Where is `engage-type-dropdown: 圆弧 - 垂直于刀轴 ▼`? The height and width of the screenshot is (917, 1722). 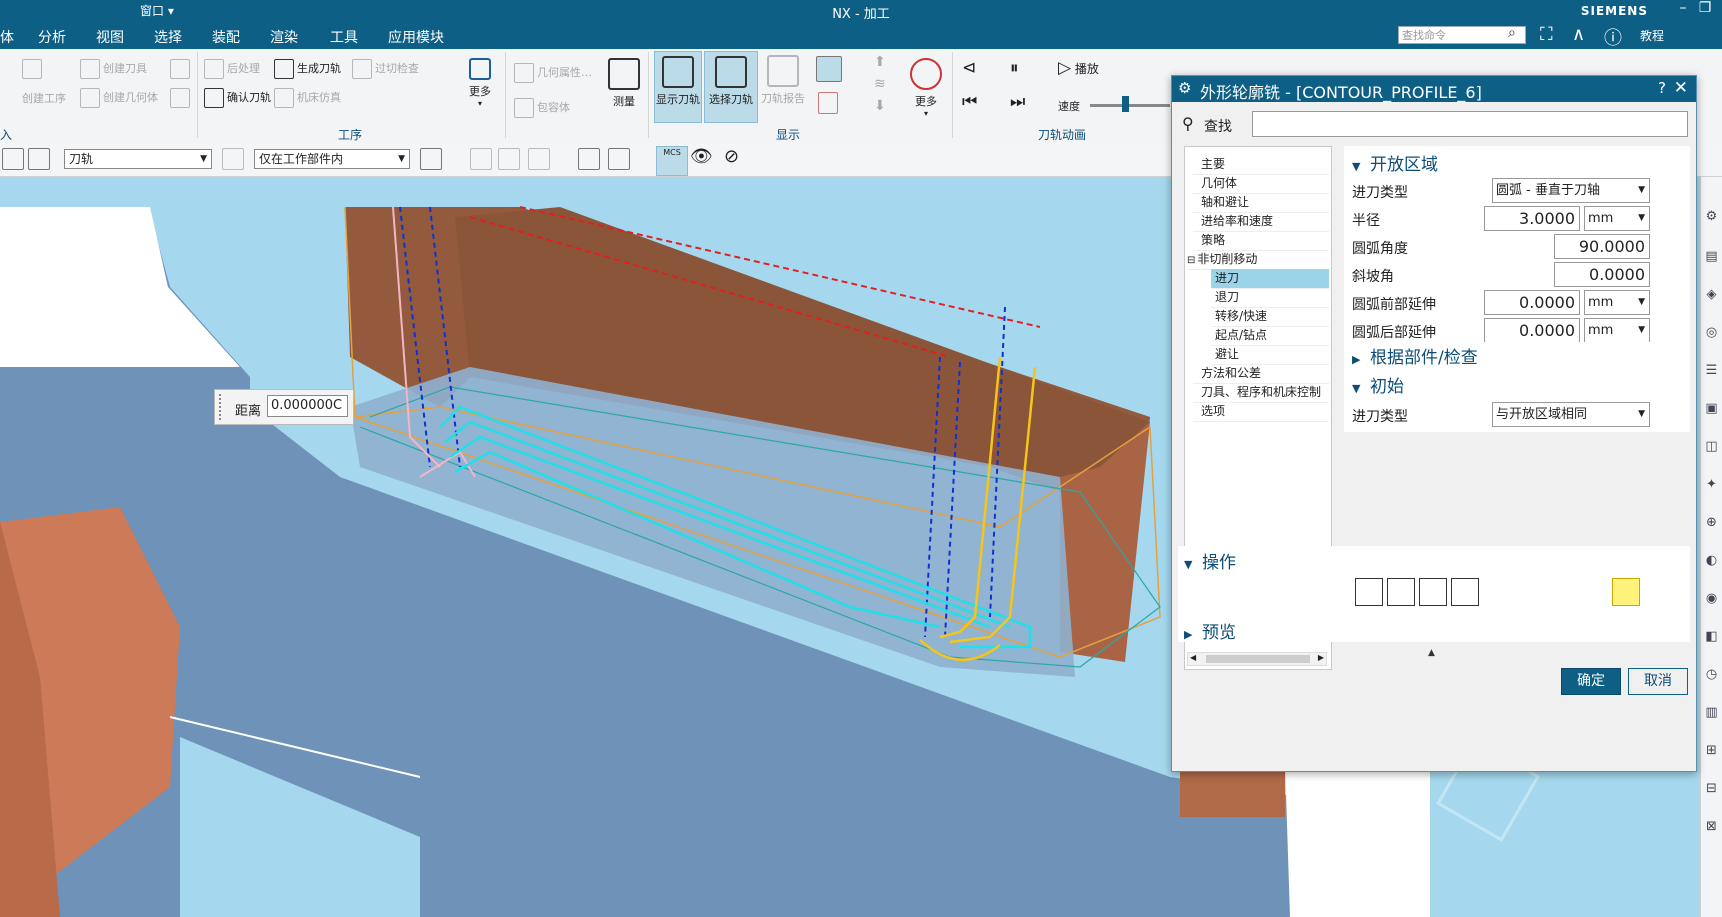
engage-type-dropdown: 圆弧 - 垂直于刀轴 ▼ is located at coordinates (1571, 190).